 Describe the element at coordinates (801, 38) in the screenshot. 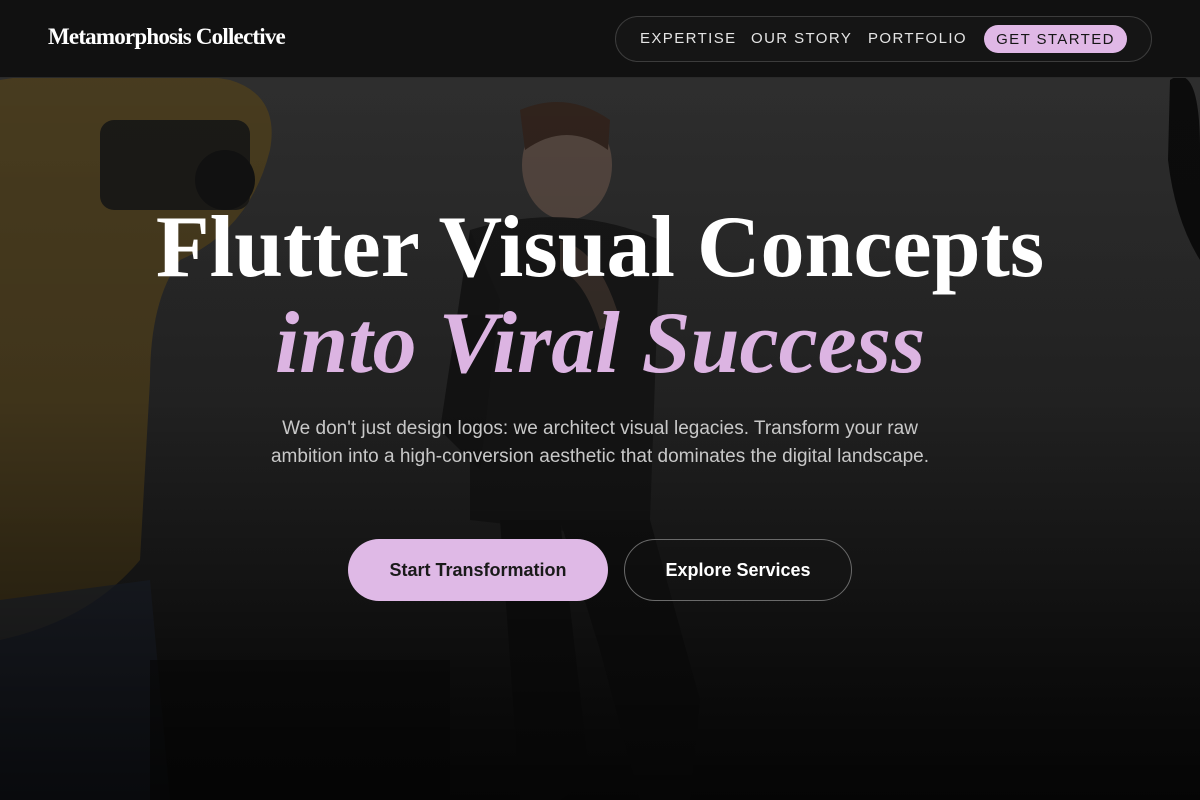

I see `nav-link-our-story: OUR STORY` at that location.